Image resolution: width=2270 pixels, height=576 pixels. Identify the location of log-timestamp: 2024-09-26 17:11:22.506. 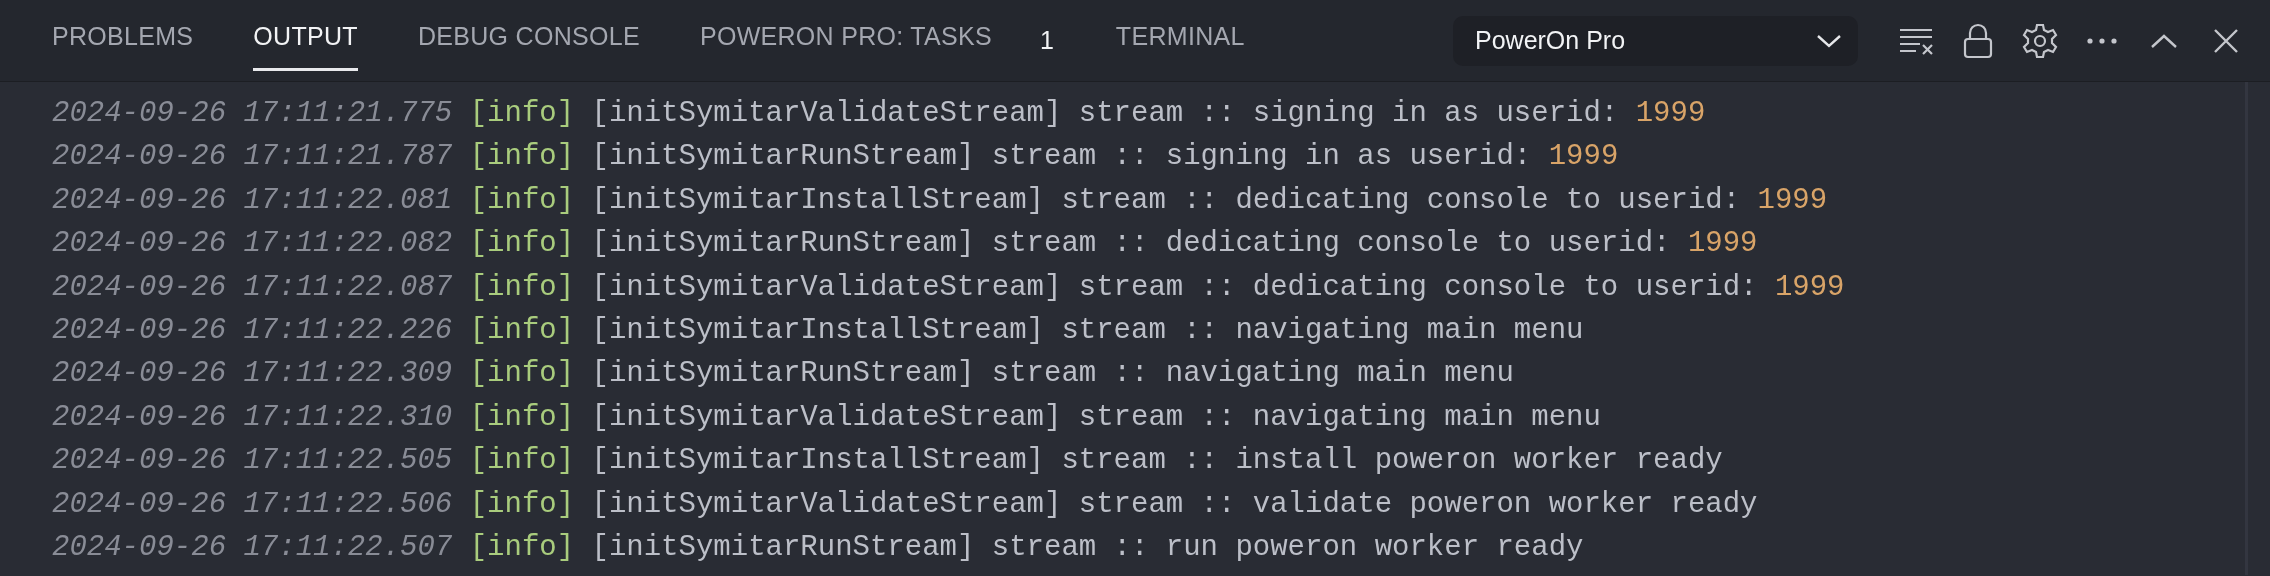
(252, 504).